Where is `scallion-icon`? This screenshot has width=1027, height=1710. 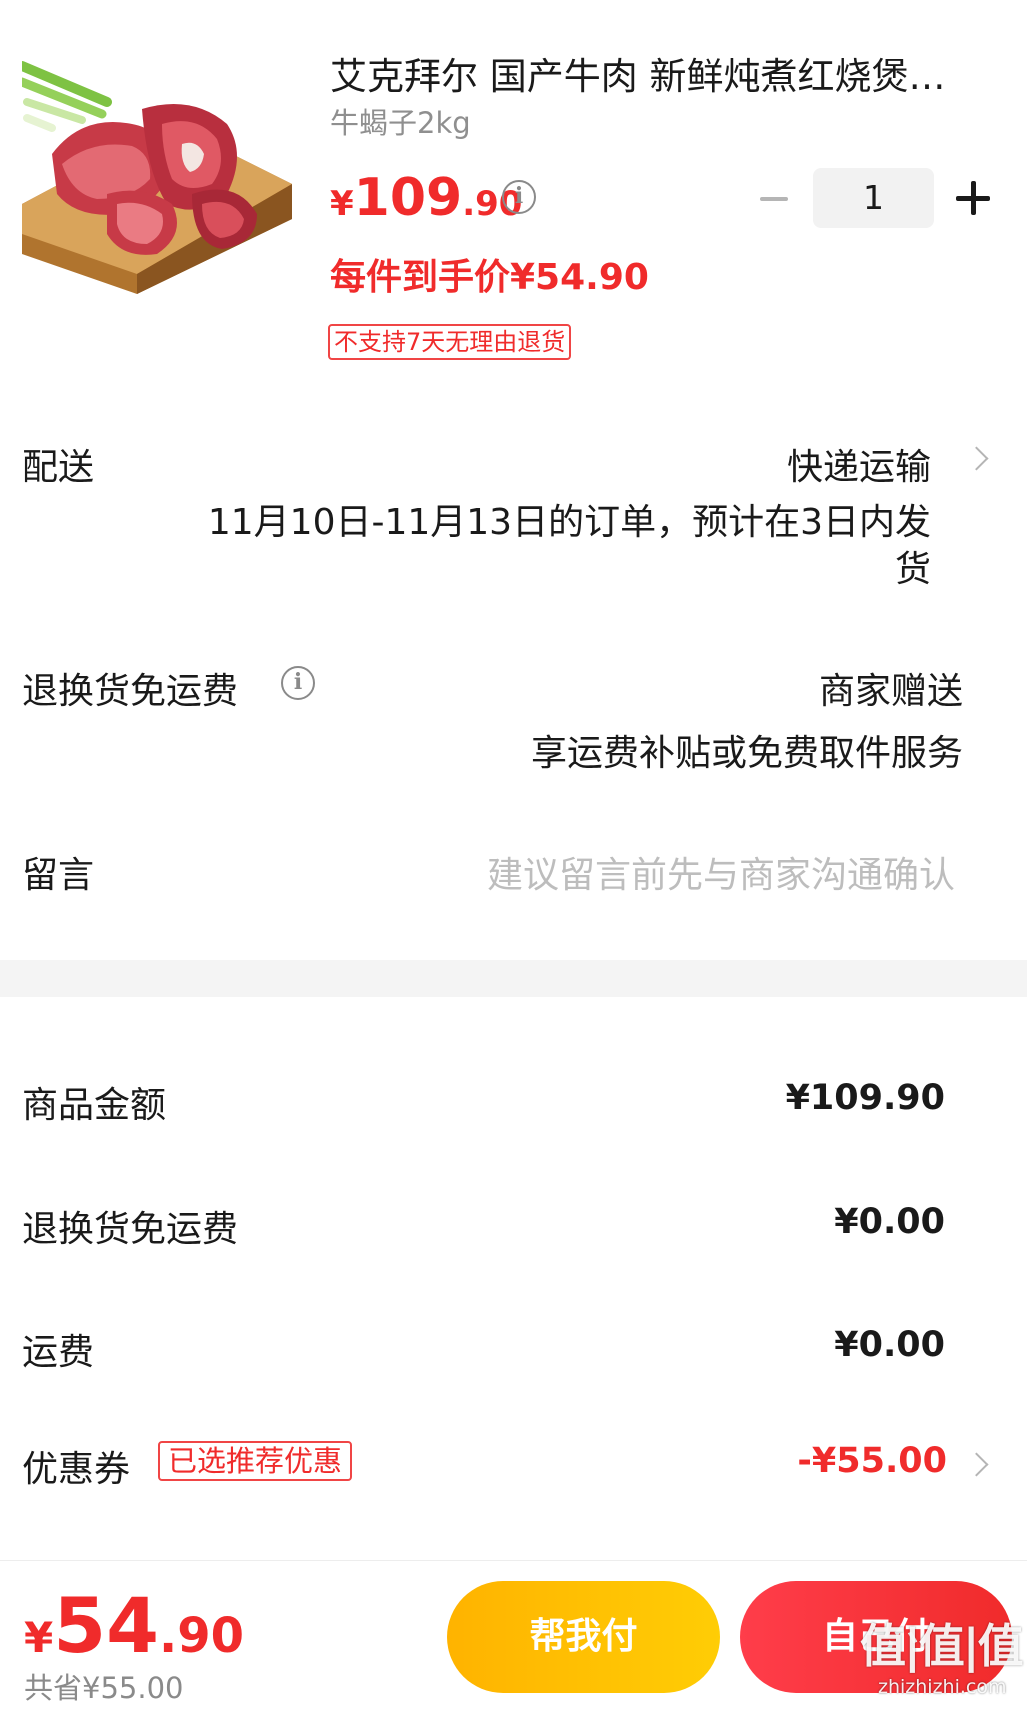
scallion-icon is located at coordinates (67, 96).